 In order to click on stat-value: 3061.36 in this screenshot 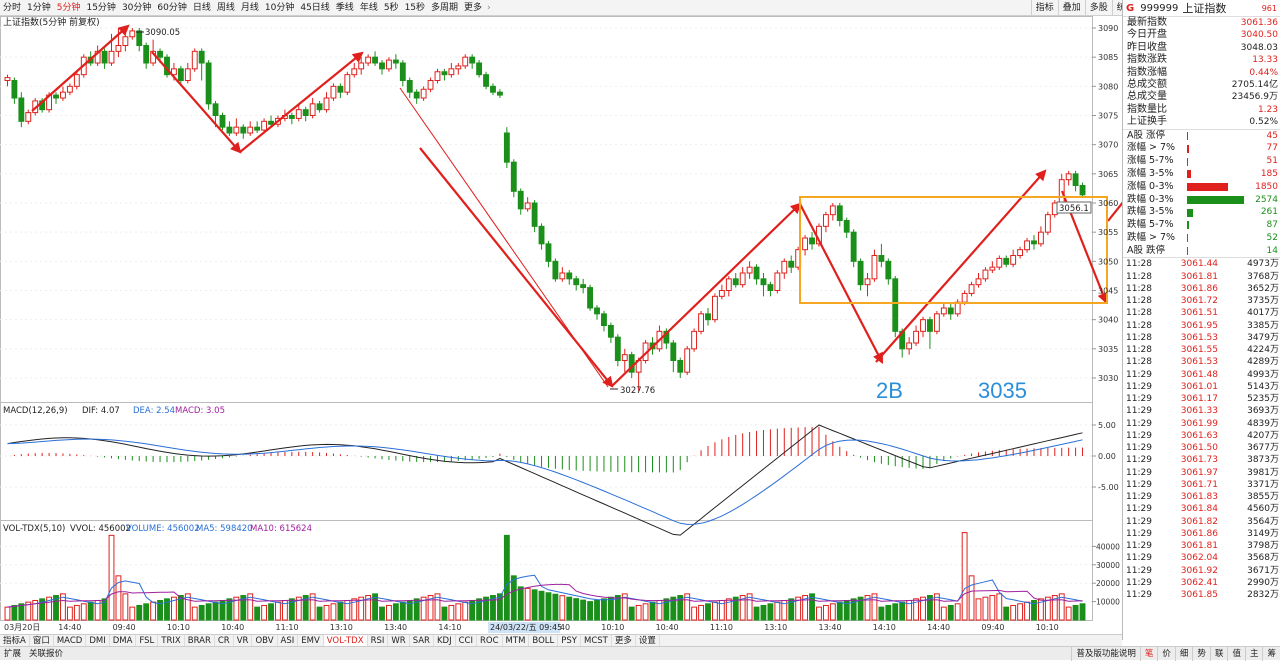, I will do `click(1259, 23)`.